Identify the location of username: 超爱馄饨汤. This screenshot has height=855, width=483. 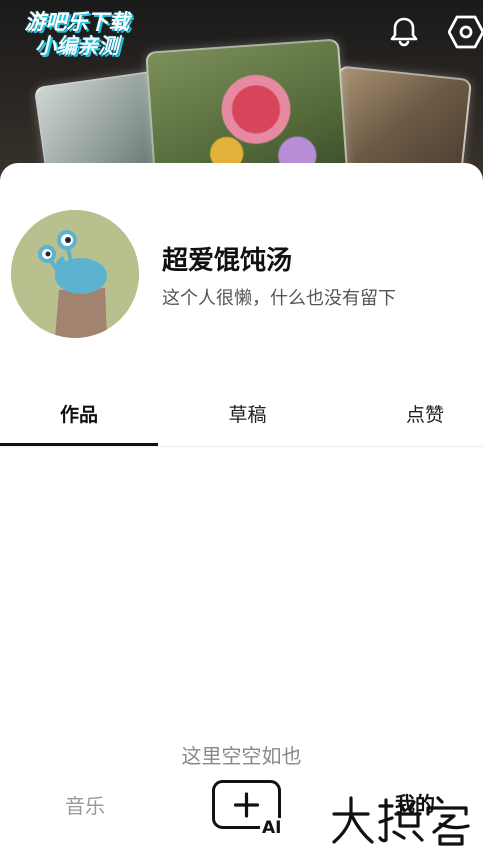
(227, 261).